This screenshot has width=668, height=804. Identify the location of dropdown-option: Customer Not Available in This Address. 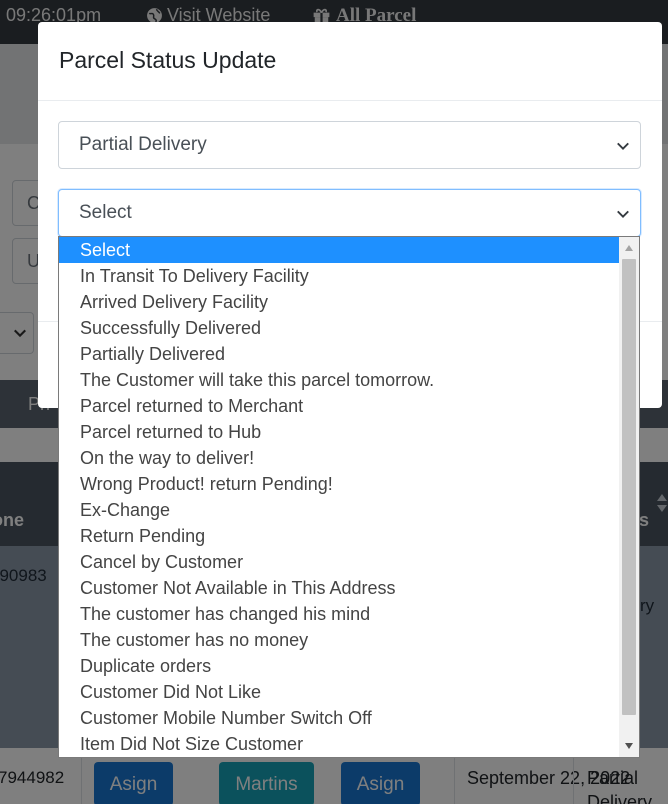
(339, 588).